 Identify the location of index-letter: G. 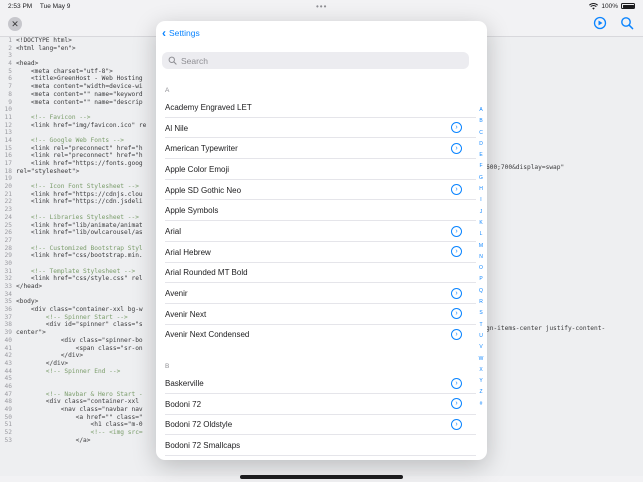
(481, 178).